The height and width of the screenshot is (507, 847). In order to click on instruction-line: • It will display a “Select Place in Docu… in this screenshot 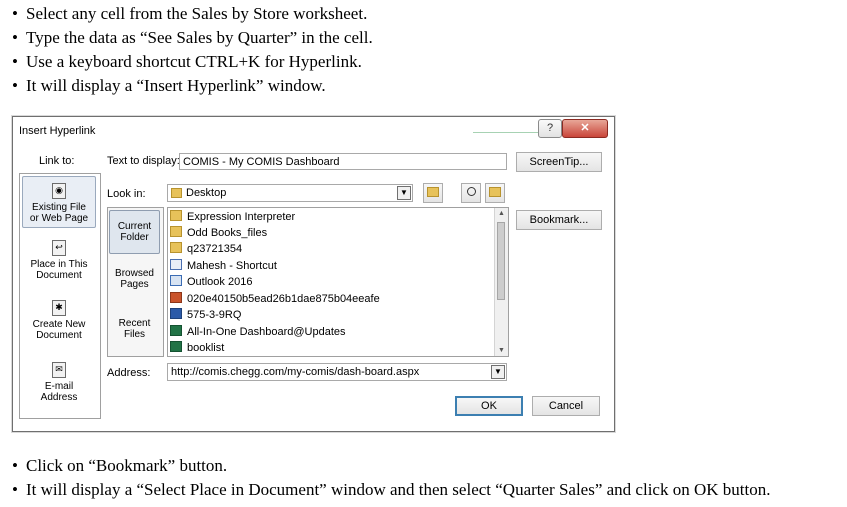, I will do `click(391, 489)`.